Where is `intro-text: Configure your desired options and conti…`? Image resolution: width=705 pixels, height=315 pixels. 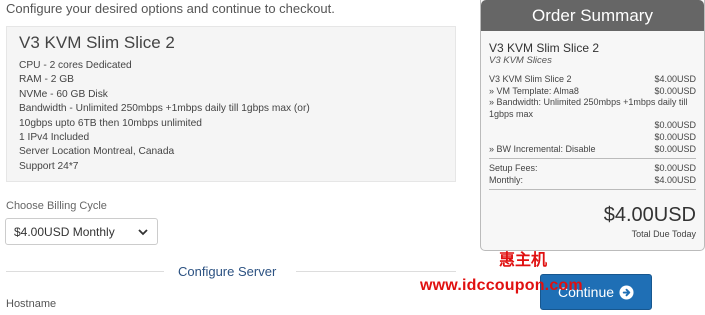 intro-text: Configure your desired options and conti… is located at coordinates (170, 8).